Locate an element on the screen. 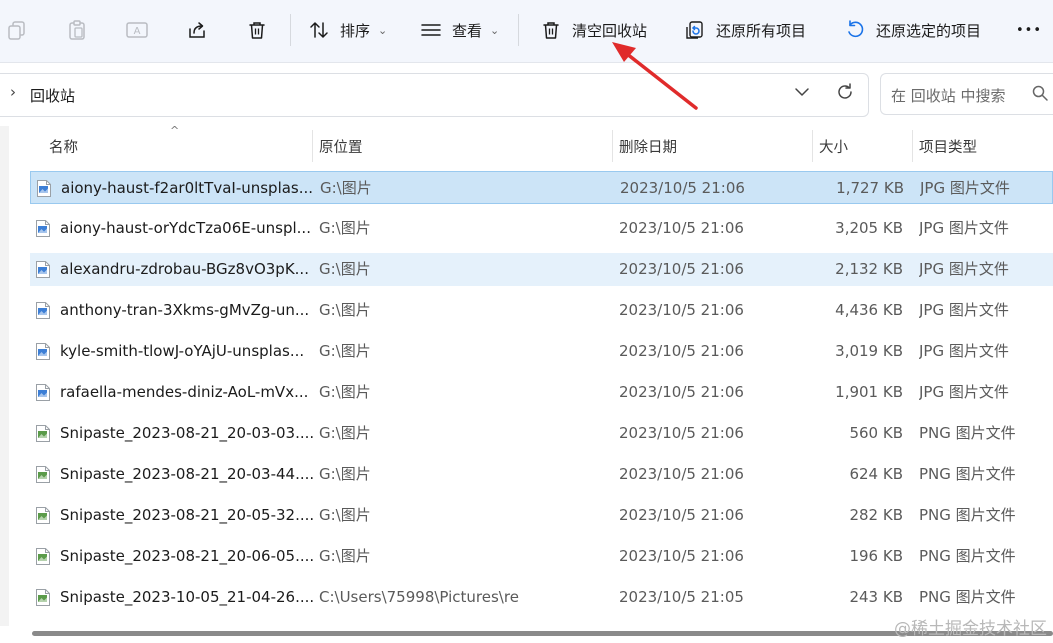  restore-selected-button: 还原选定的项目 is located at coordinates (912, 30).